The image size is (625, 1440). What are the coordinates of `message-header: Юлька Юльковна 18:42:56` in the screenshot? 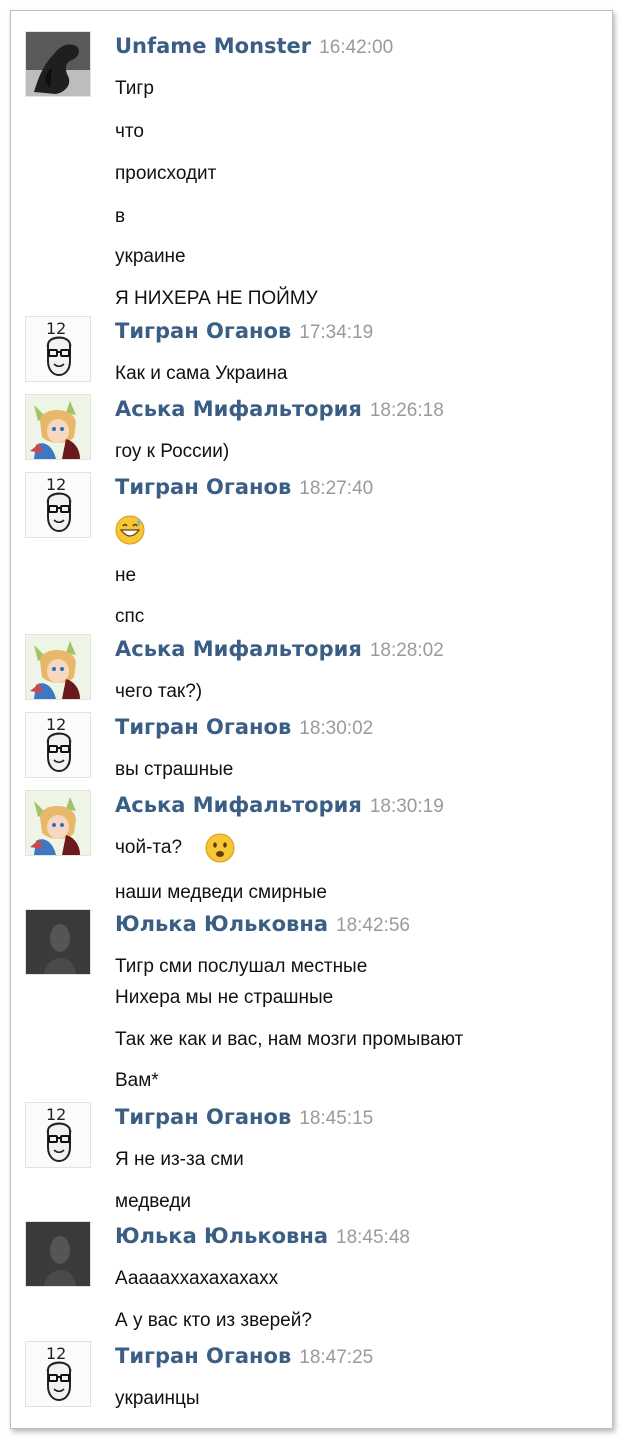 It's located at (262, 924).